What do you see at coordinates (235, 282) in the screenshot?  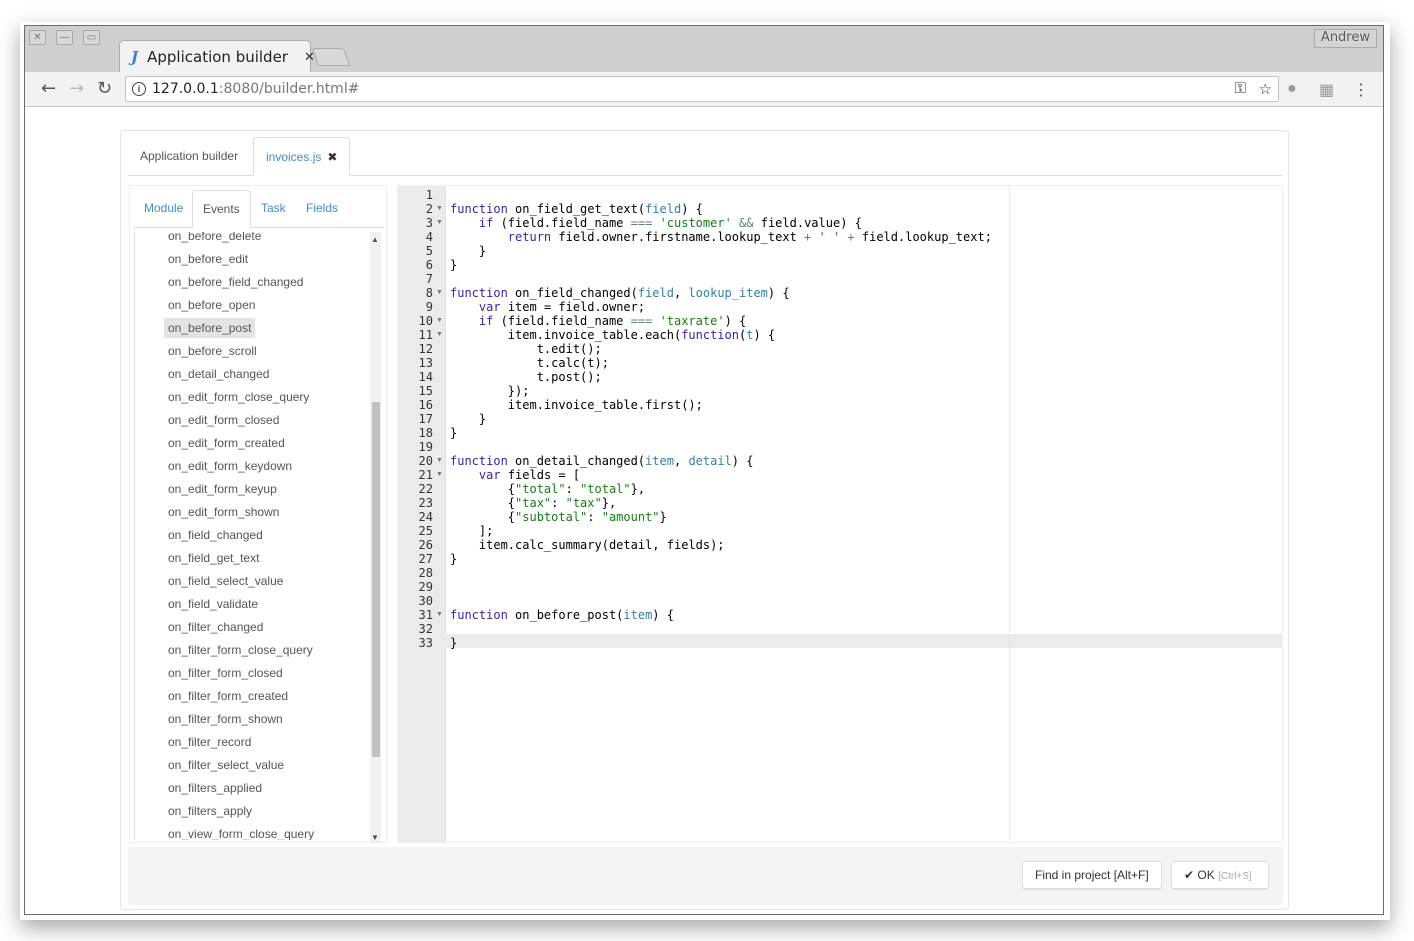 I see `event-item: on_before_field_changed` at bounding box center [235, 282].